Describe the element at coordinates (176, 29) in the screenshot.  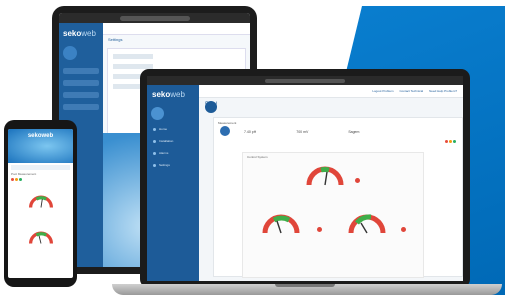
I see `tablet-header` at that location.